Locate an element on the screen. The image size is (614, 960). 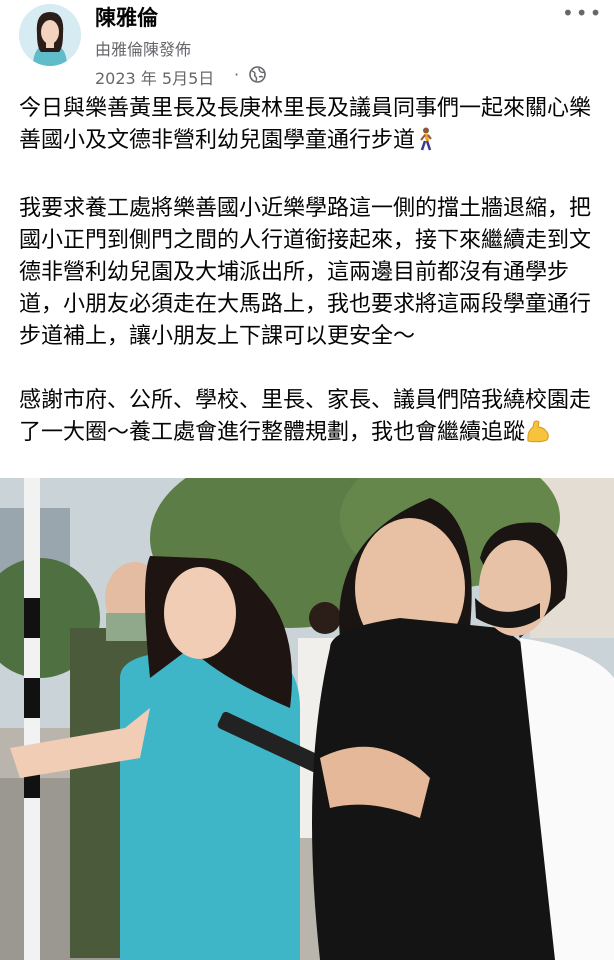
avatar is located at coordinates (50, 35).